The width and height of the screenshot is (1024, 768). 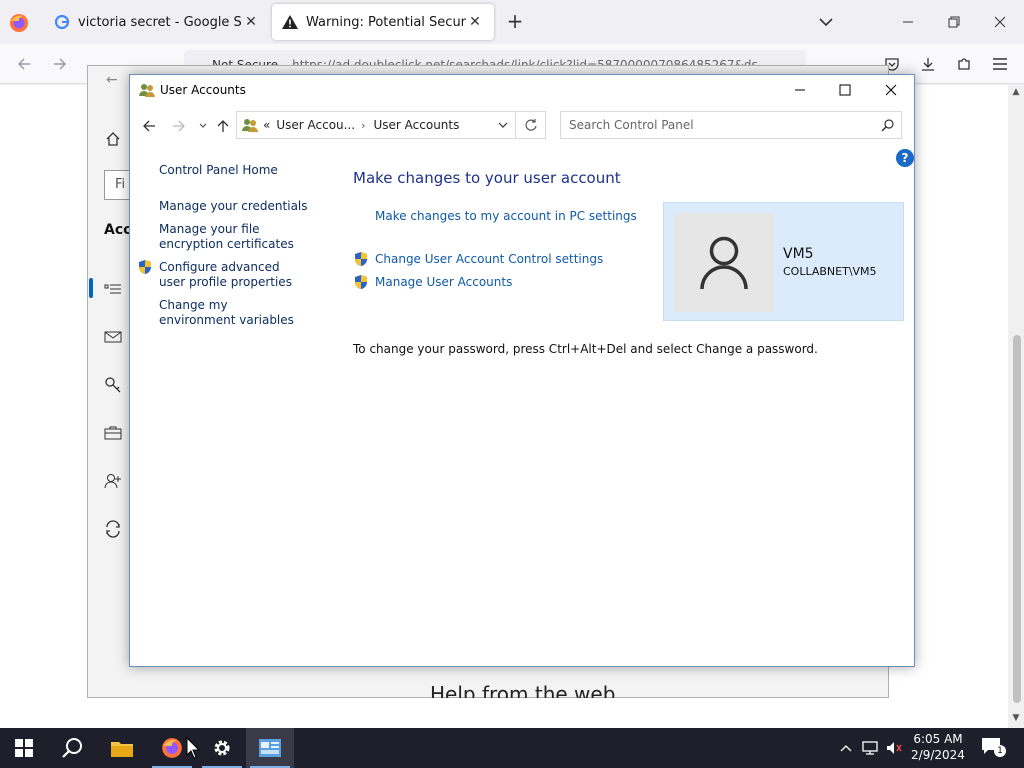 I want to click on user-tile: VM5 COLLABNET\VM5, so click(x=783, y=261).